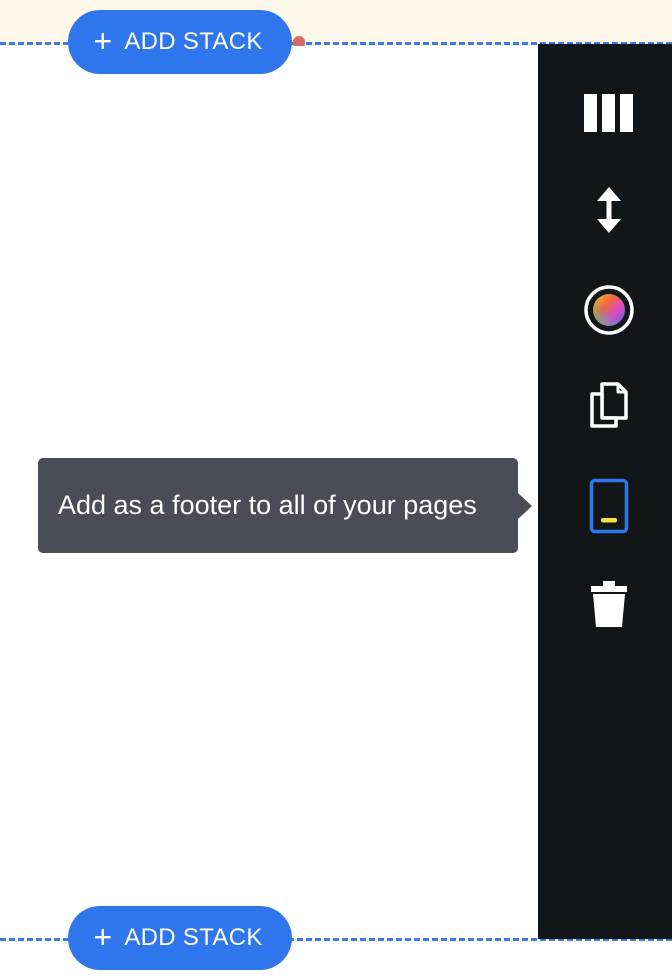 The height and width of the screenshot is (980, 672). I want to click on dot-icon, so click(299, 41).